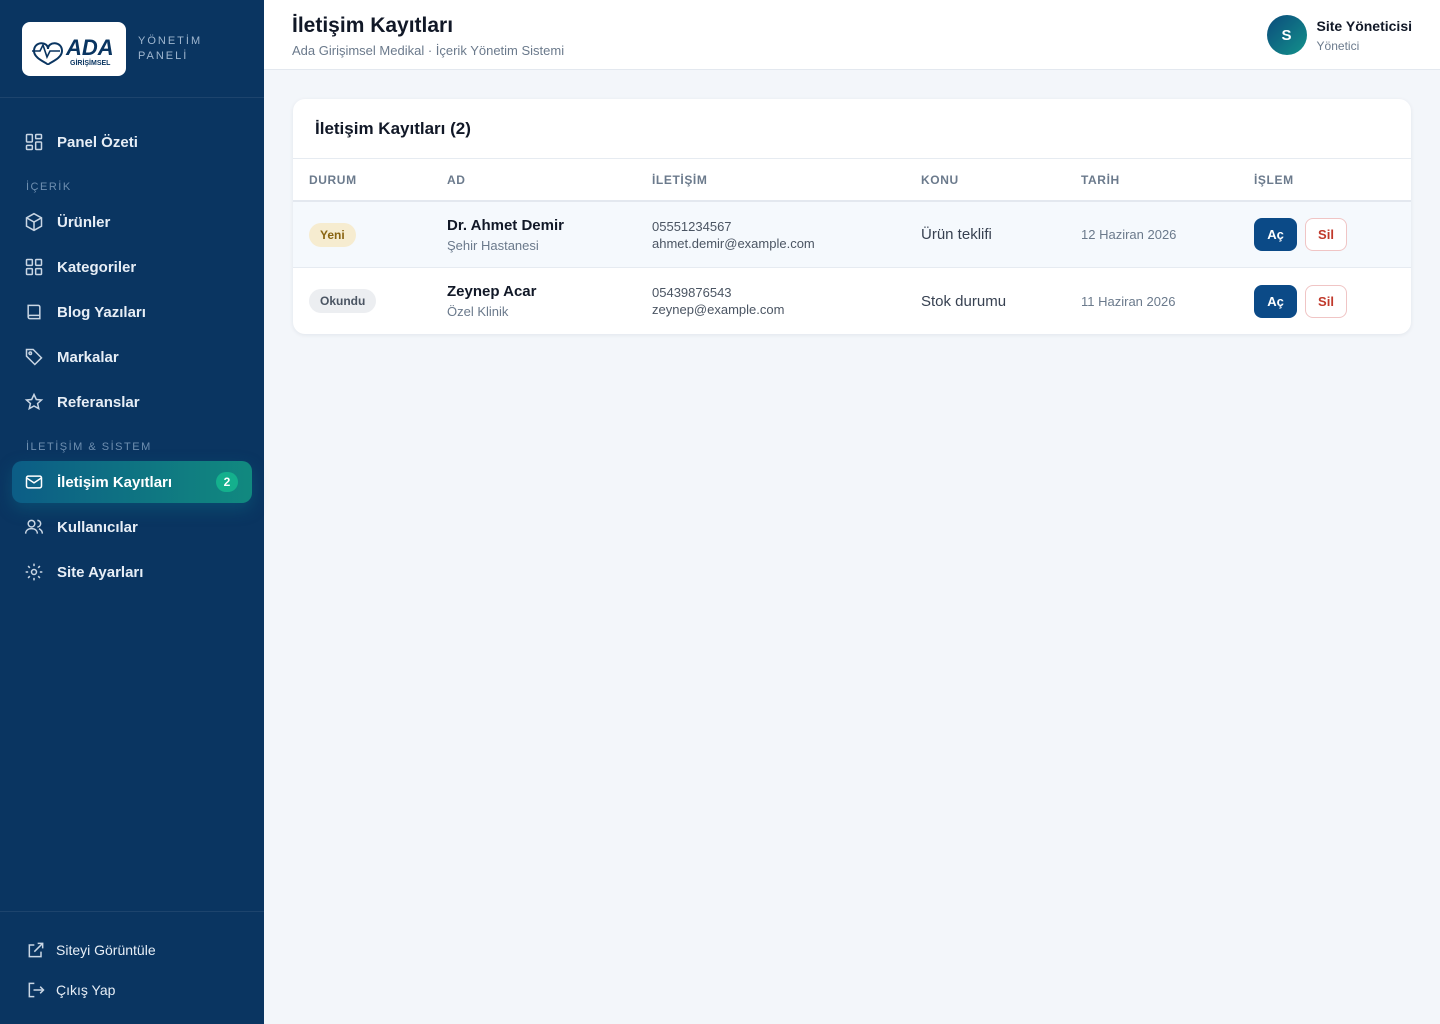  I want to click on box-icon, so click(34, 222).